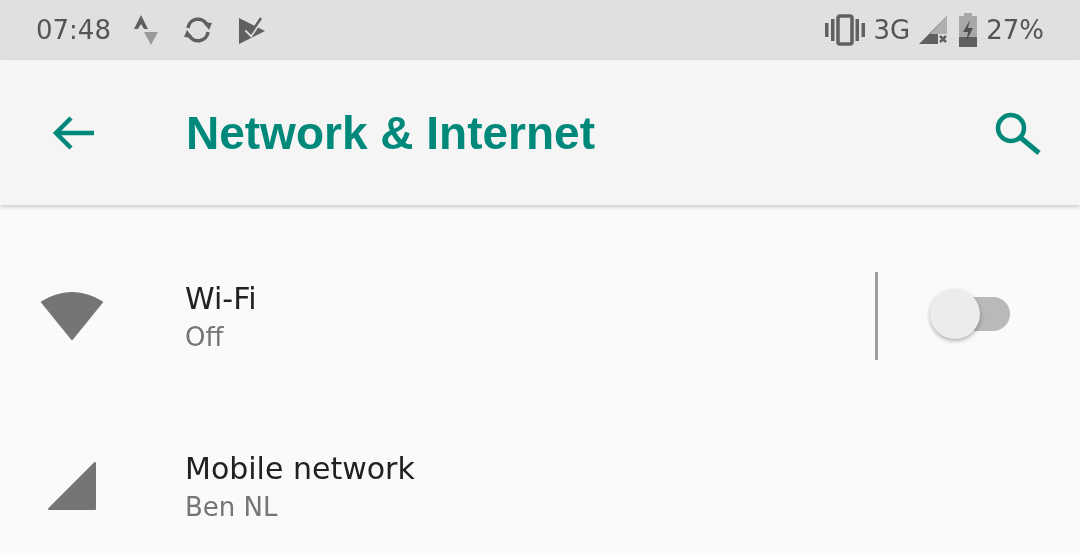  I want to click on wifi-icon, so click(71, 316).